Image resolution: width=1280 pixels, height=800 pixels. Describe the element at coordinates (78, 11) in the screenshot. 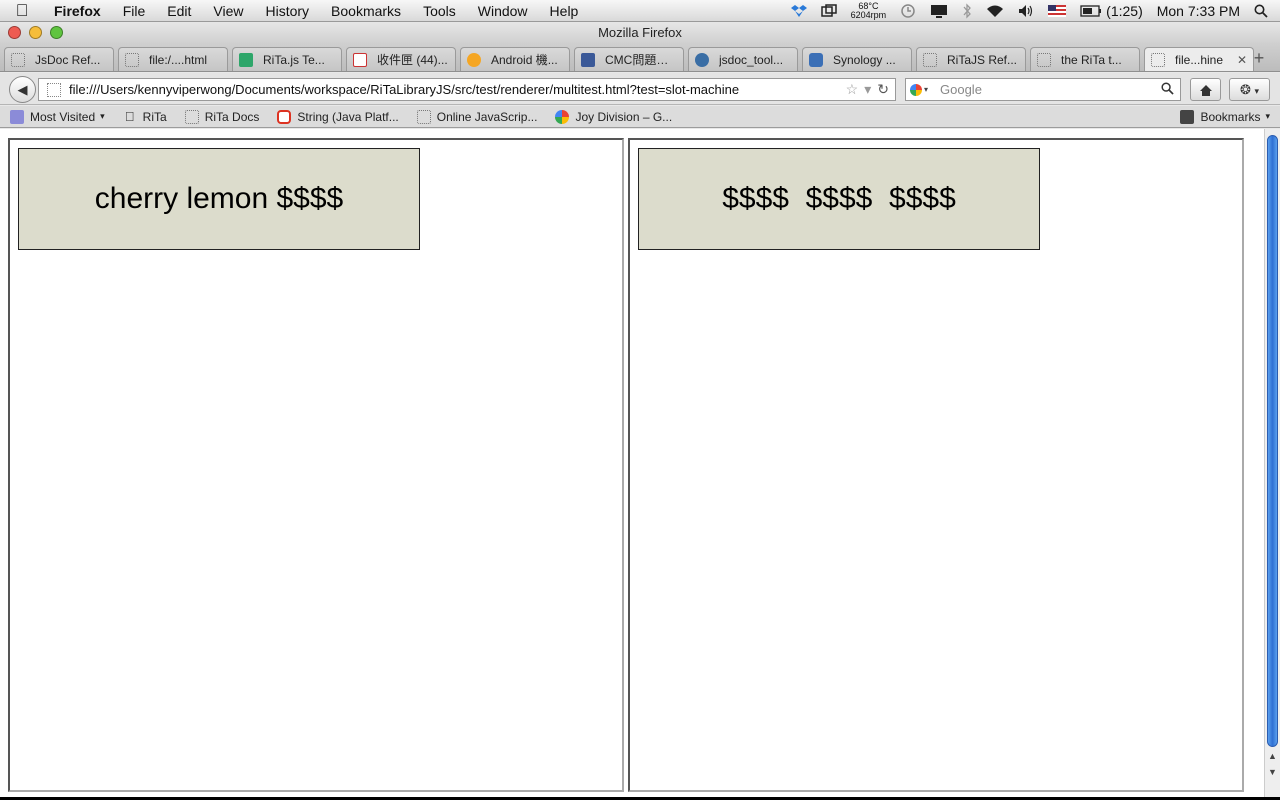

I see `menu-app-name: Firefox` at that location.